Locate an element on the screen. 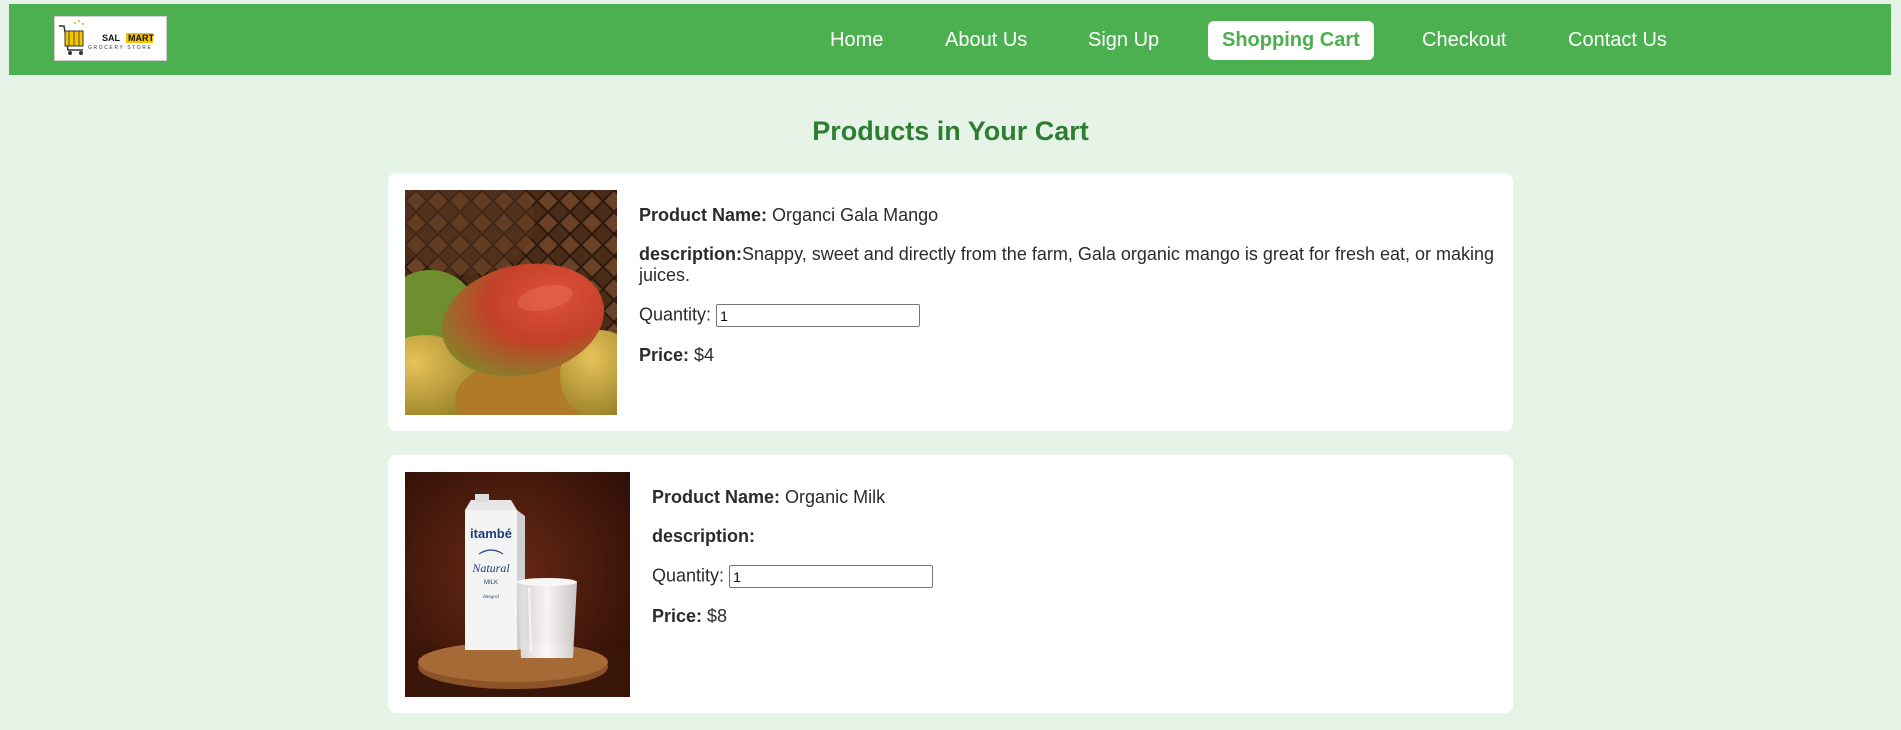 The width and height of the screenshot is (1901, 730). nav-contact-us: Contact Us is located at coordinates (1617, 40).